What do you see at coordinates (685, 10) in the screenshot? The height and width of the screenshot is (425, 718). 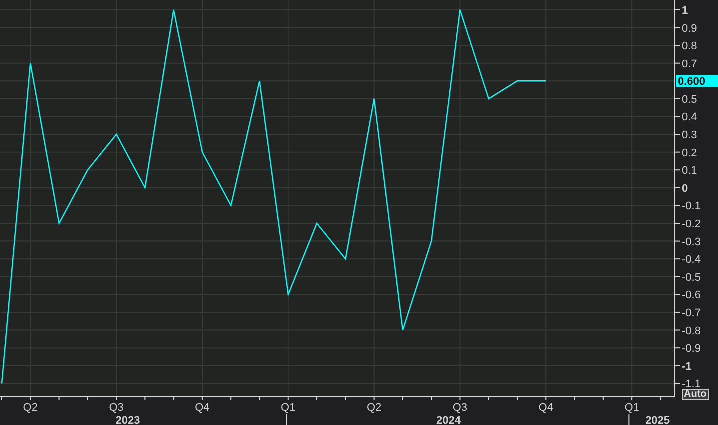 I see `y-tick-label: 1` at bounding box center [685, 10].